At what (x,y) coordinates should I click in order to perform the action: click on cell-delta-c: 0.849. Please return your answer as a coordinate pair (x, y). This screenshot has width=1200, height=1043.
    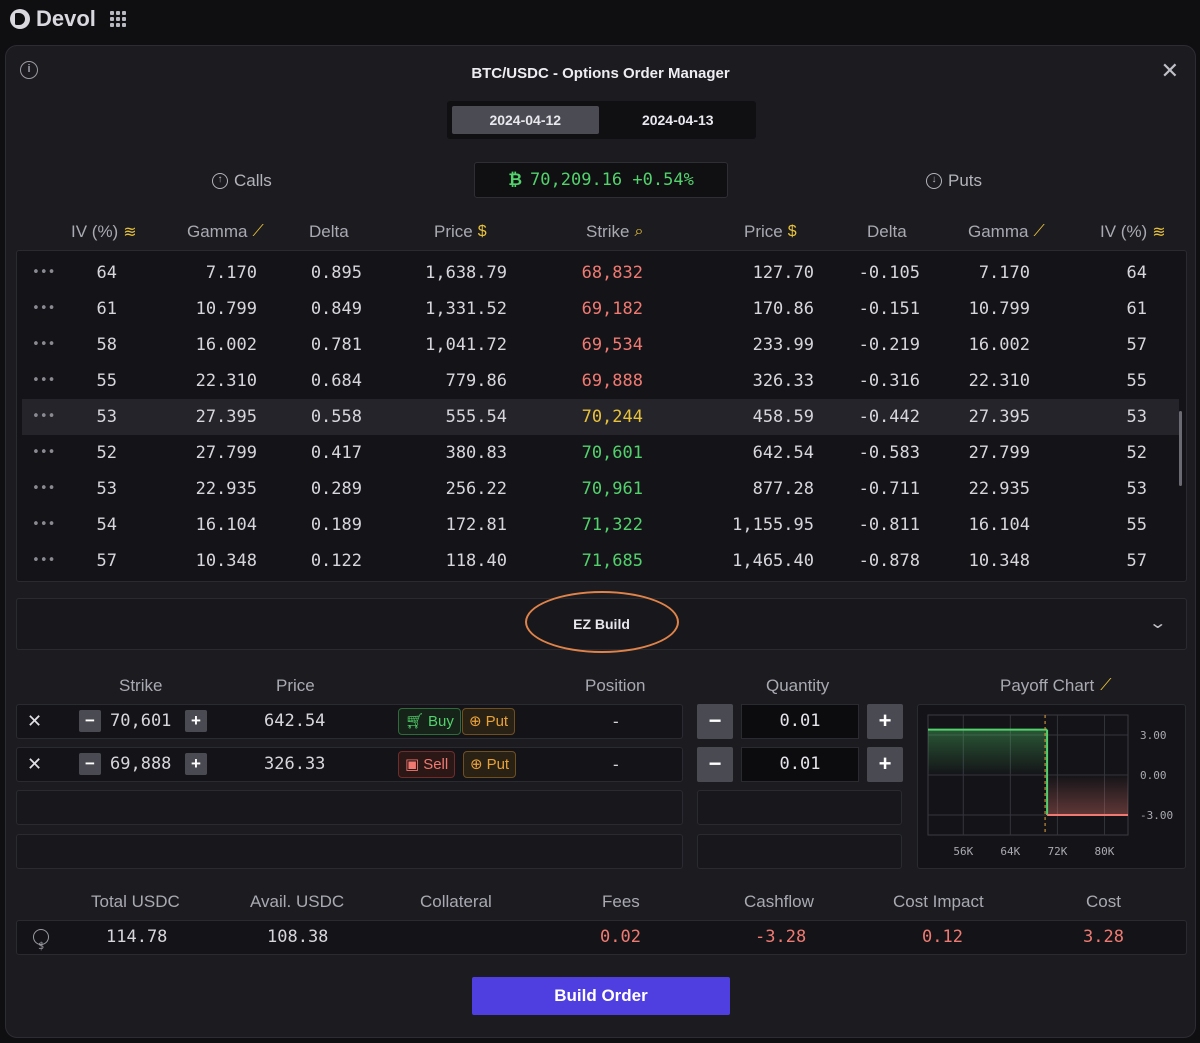
    Looking at the image, I should click on (336, 309).